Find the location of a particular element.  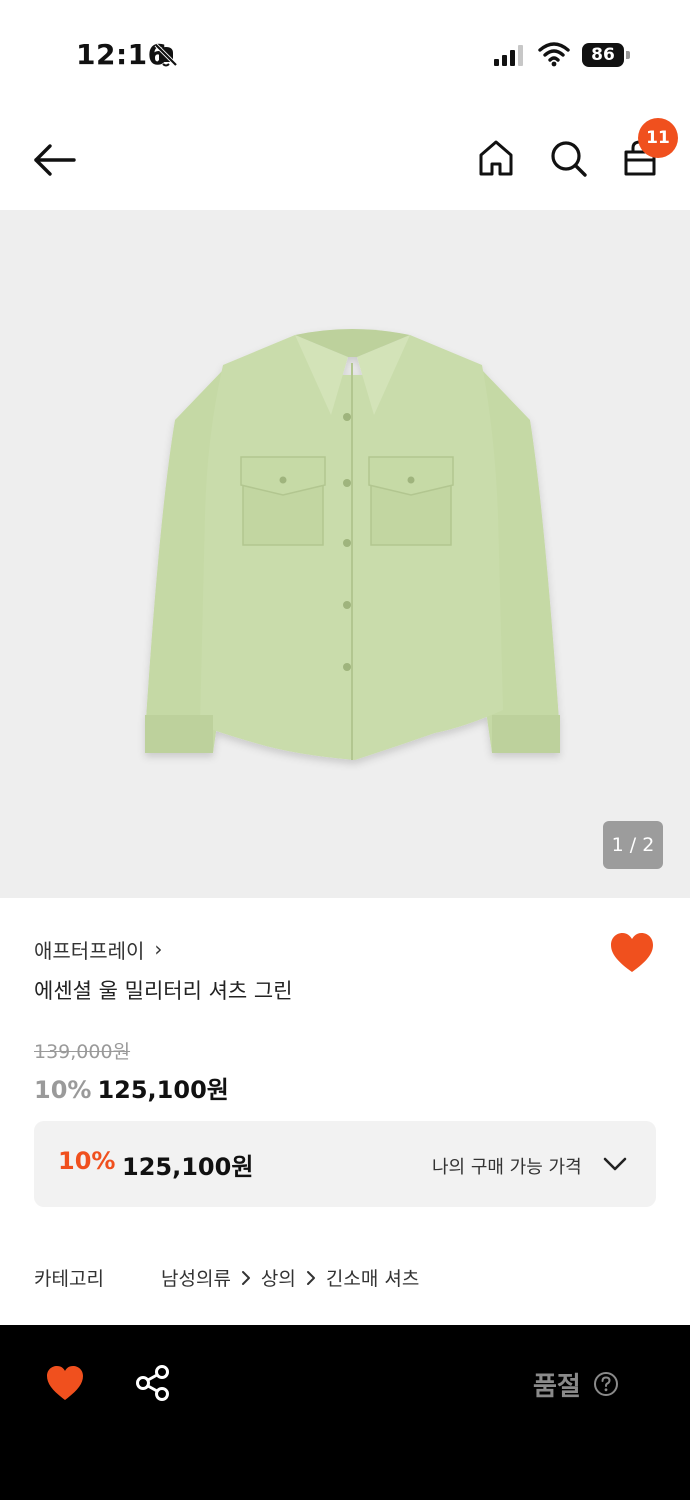

battery-tip is located at coordinates (628, 55).